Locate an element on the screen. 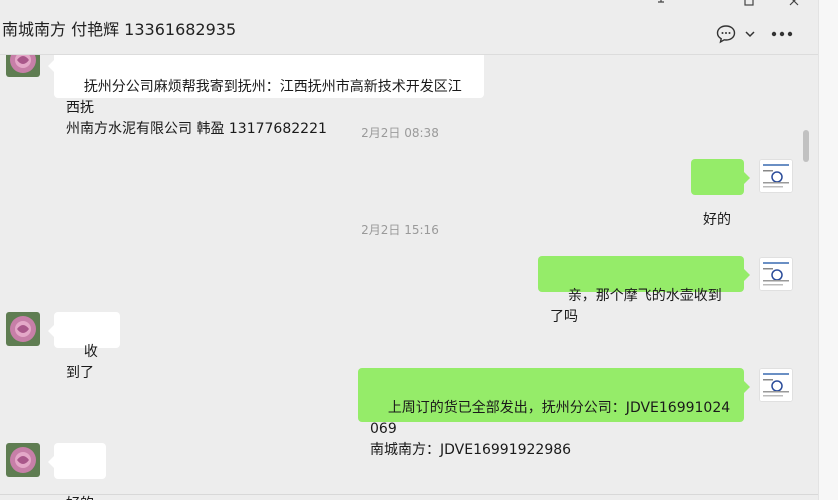 The height and width of the screenshot is (500, 838). message-text: 亲，那个摩飞的水壶收到了吗 is located at coordinates (636, 306).